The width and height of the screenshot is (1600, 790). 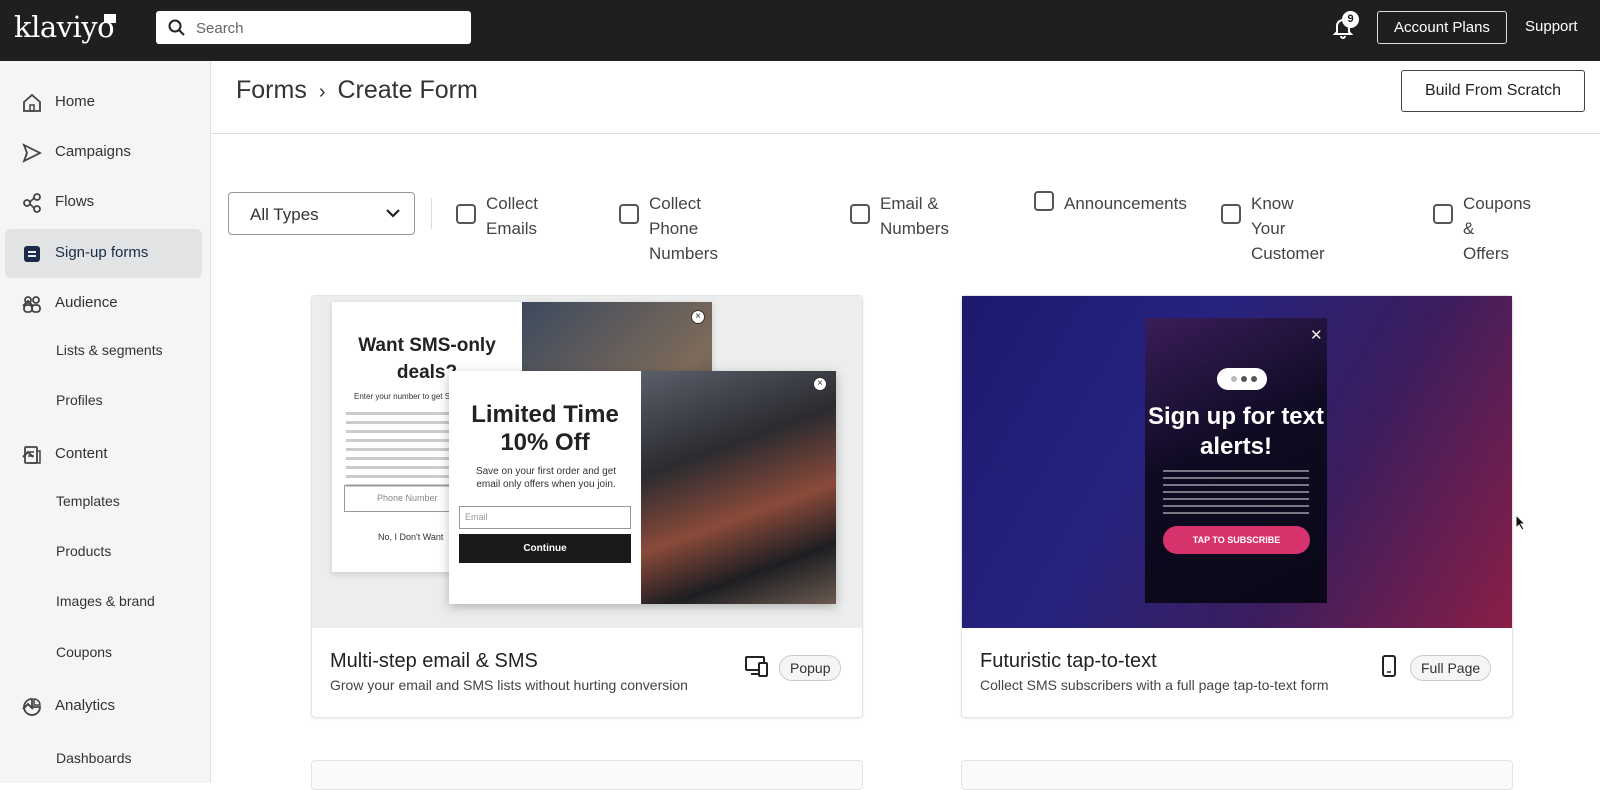 I want to click on sidebar-item-label: Flows, so click(x=75, y=201).